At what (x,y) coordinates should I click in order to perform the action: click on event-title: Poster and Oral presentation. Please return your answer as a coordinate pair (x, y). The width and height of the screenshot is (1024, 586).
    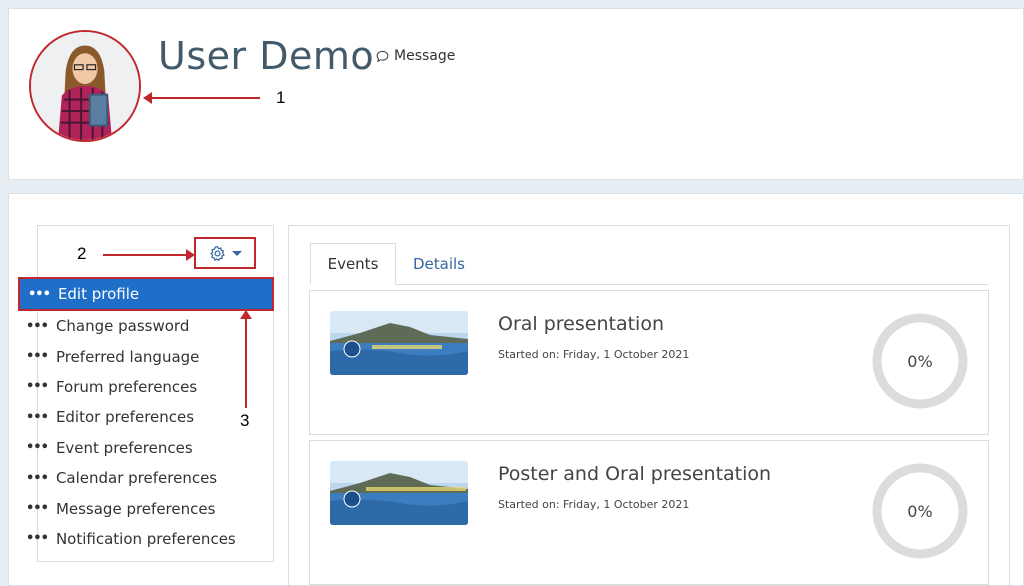
    Looking at the image, I should click on (634, 474).